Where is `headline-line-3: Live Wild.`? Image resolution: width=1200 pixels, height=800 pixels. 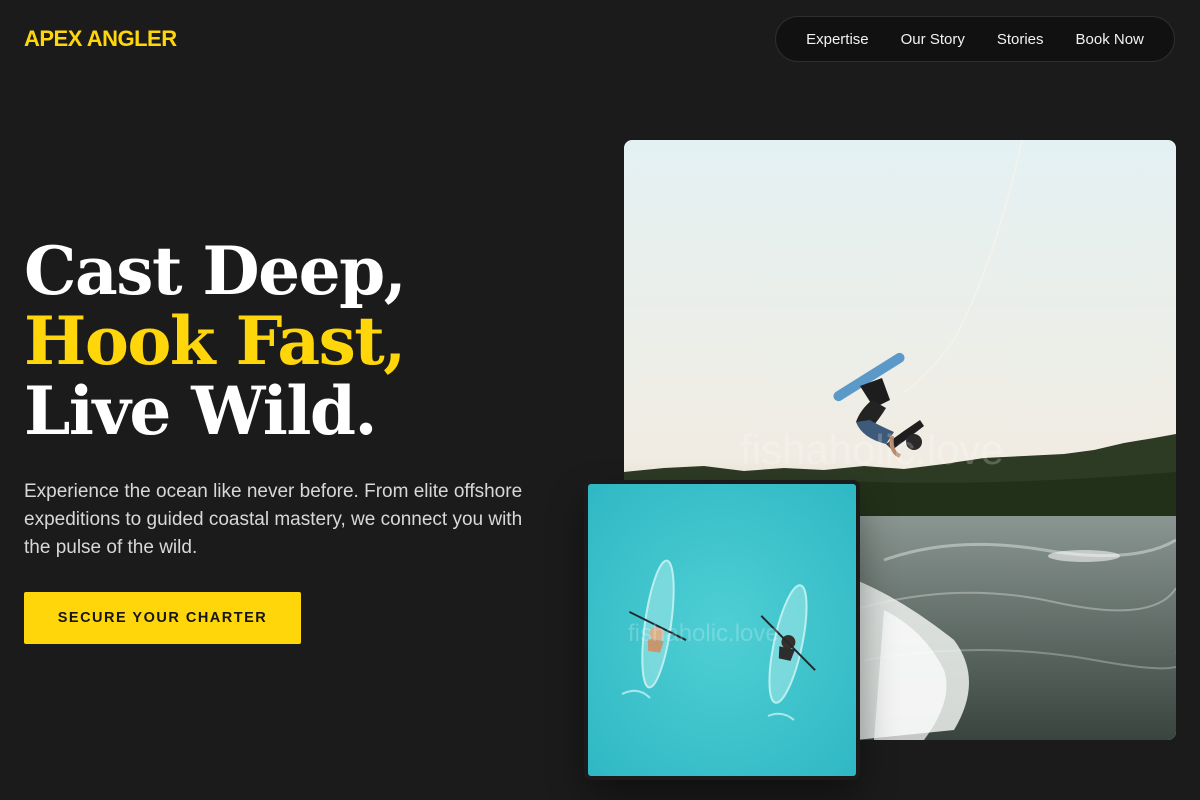 headline-line-3: Live Wild. is located at coordinates (201, 411).